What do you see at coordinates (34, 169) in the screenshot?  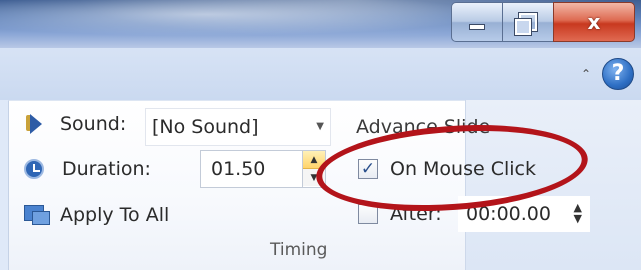 I see `clock-icon` at bounding box center [34, 169].